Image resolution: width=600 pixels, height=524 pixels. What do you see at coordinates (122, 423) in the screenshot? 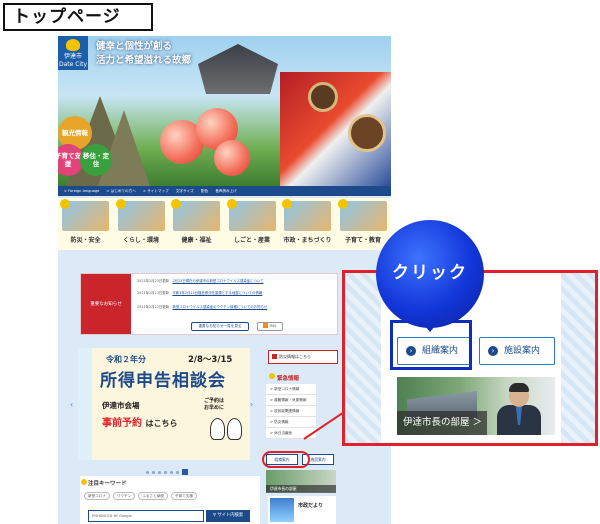
I see `reserve-text: 事前予約` at bounding box center [122, 423].